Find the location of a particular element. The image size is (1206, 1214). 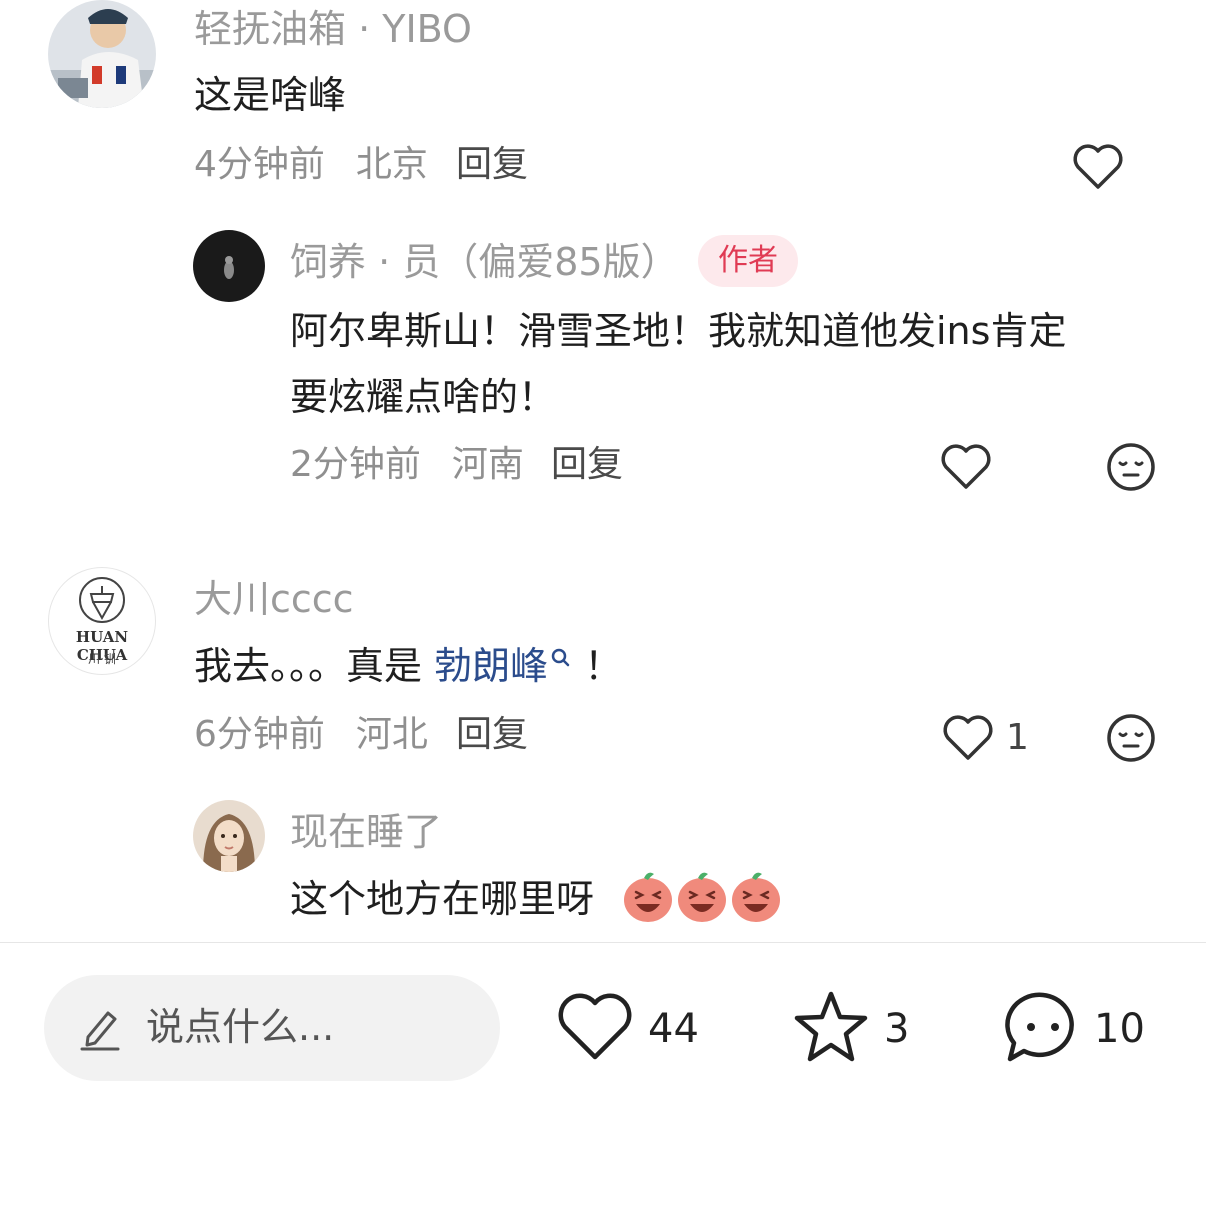

comment-text-prefix: 我去。。。真是 is located at coordinates (314, 666).